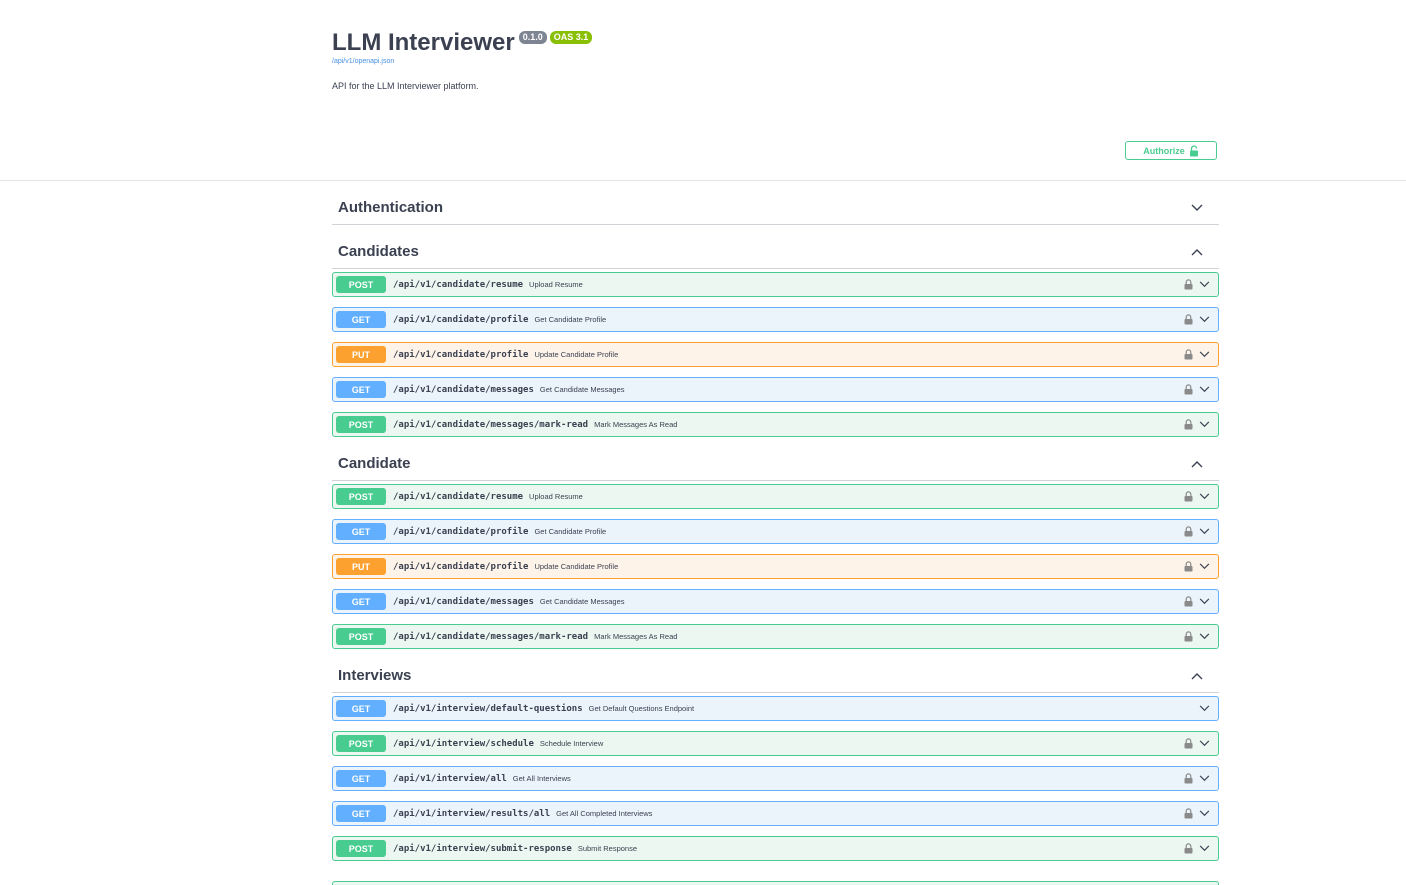 The height and width of the screenshot is (885, 1406). Describe the element at coordinates (363, 61) in the screenshot. I see `openapi-json-link: /api/v1/openapi.json` at that location.